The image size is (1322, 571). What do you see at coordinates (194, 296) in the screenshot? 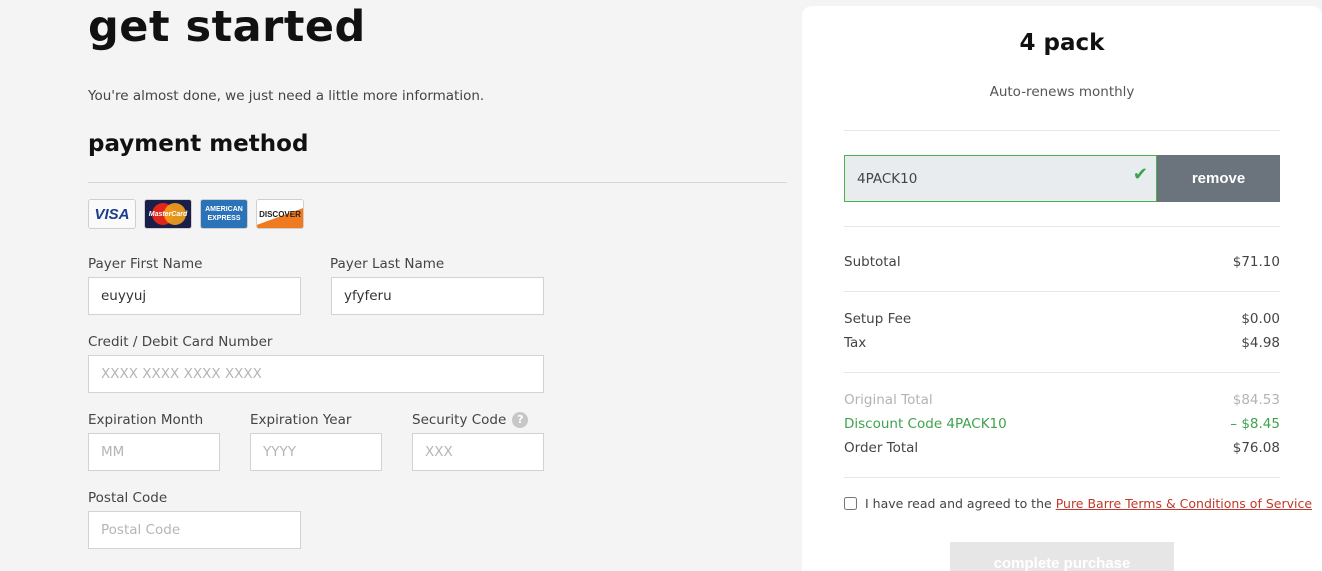
I see `first-name-input` at bounding box center [194, 296].